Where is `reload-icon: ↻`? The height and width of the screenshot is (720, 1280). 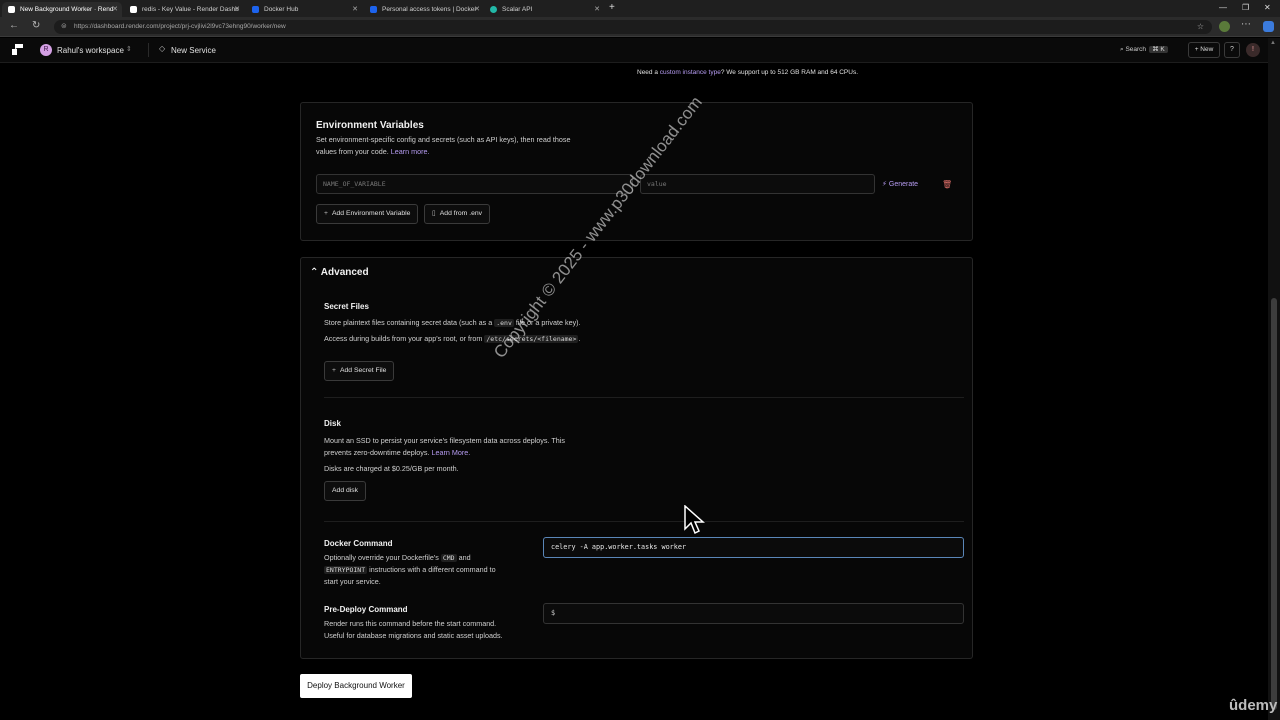
reload-icon: ↻ is located at coordinates (36, 25).